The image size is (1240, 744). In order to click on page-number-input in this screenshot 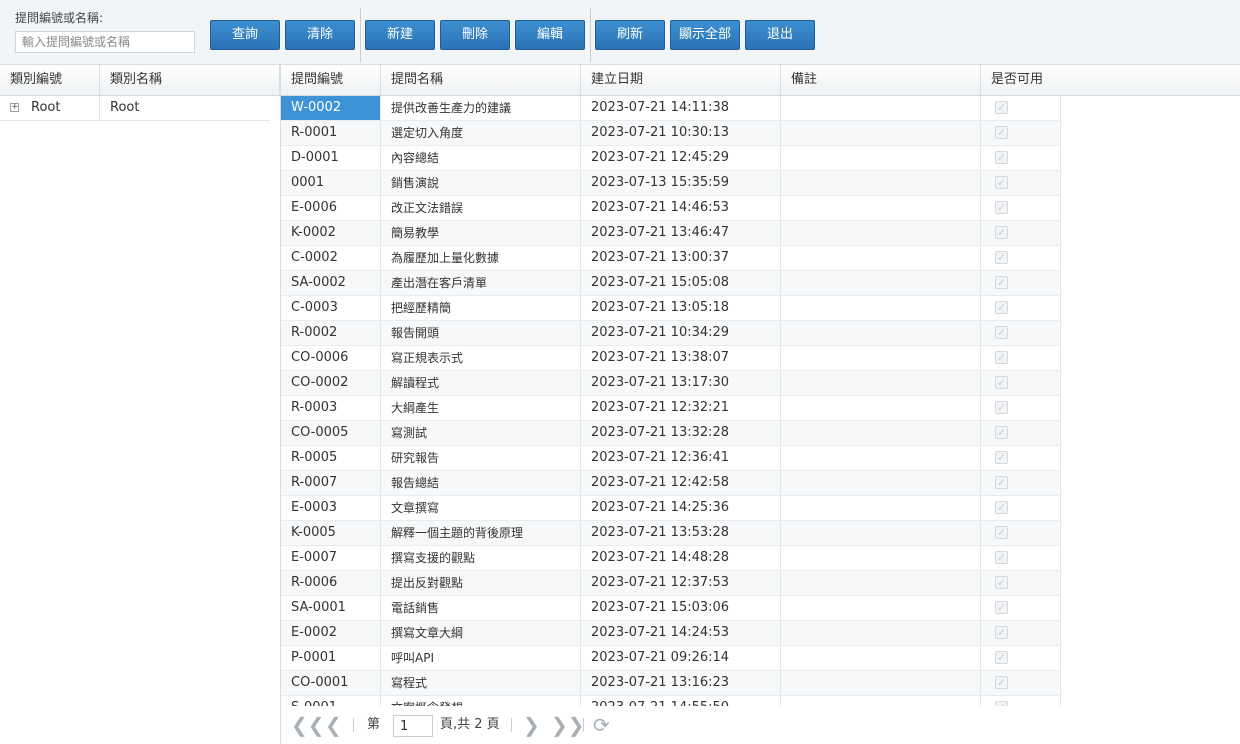, I will do `click(413, 726)`.